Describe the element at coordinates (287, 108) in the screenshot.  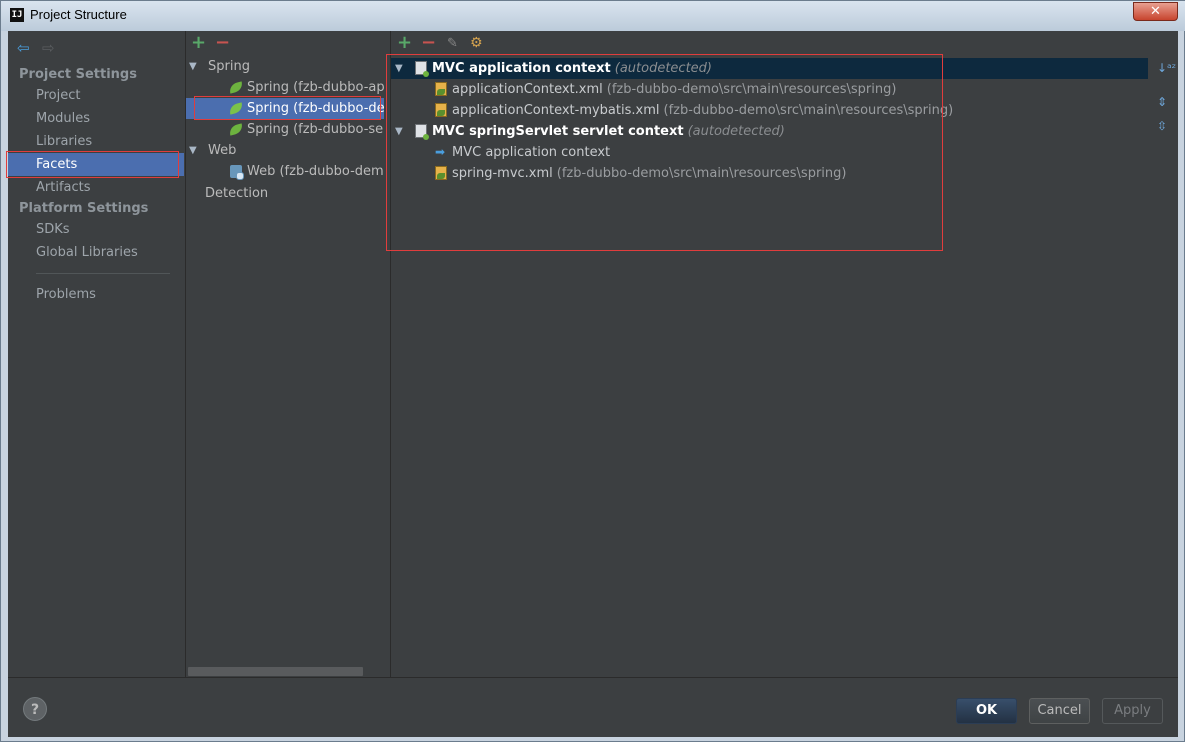
I see `annotation-box-spring-demo` at that location.